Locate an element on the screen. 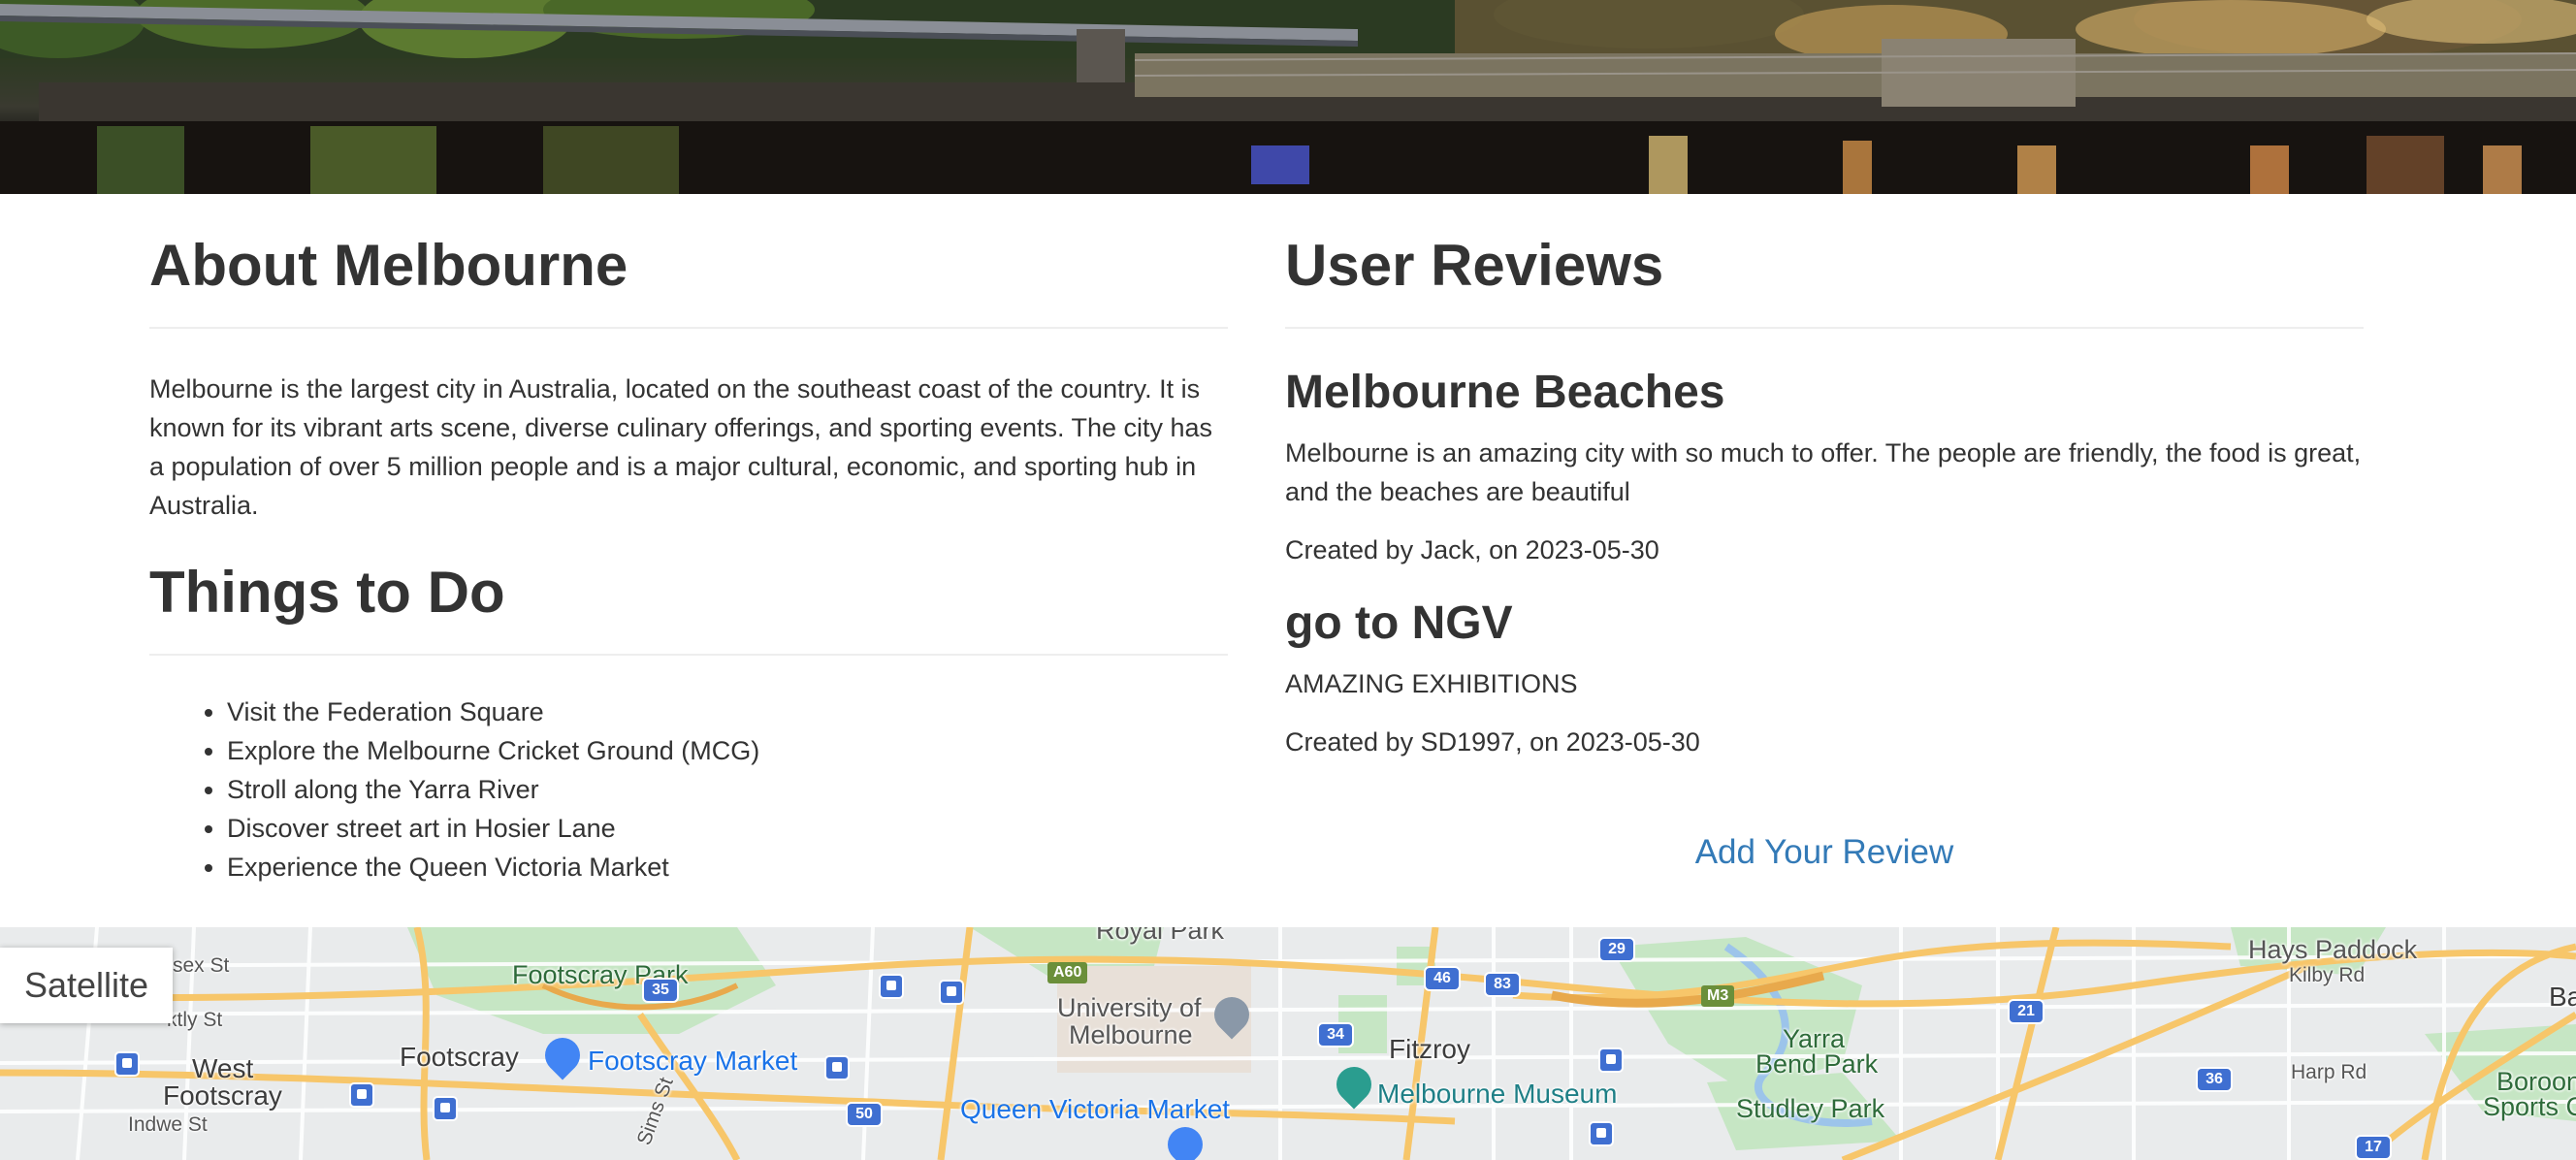  things-divider is located at coordinates (688, 655).